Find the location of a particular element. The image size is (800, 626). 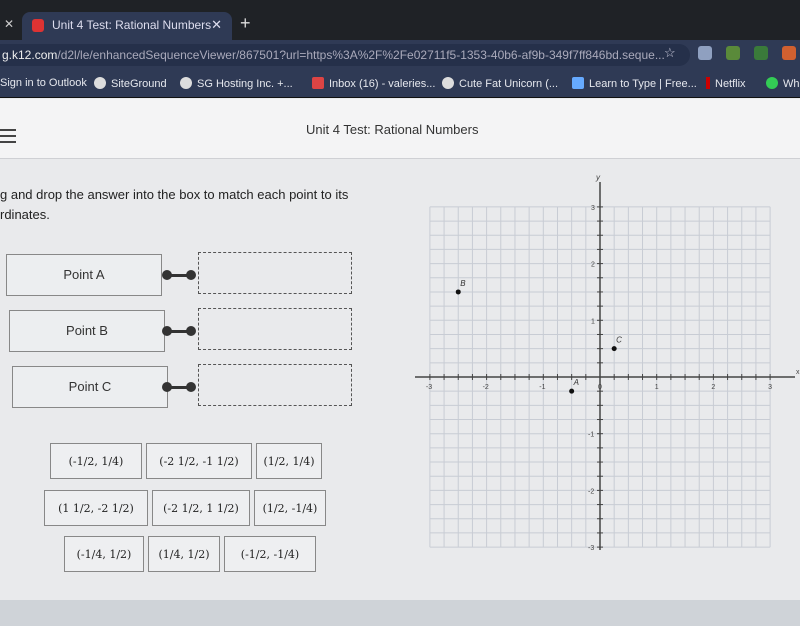

bookmark-outlook: Sign in to Outlook is located at coordinates (43, 83).